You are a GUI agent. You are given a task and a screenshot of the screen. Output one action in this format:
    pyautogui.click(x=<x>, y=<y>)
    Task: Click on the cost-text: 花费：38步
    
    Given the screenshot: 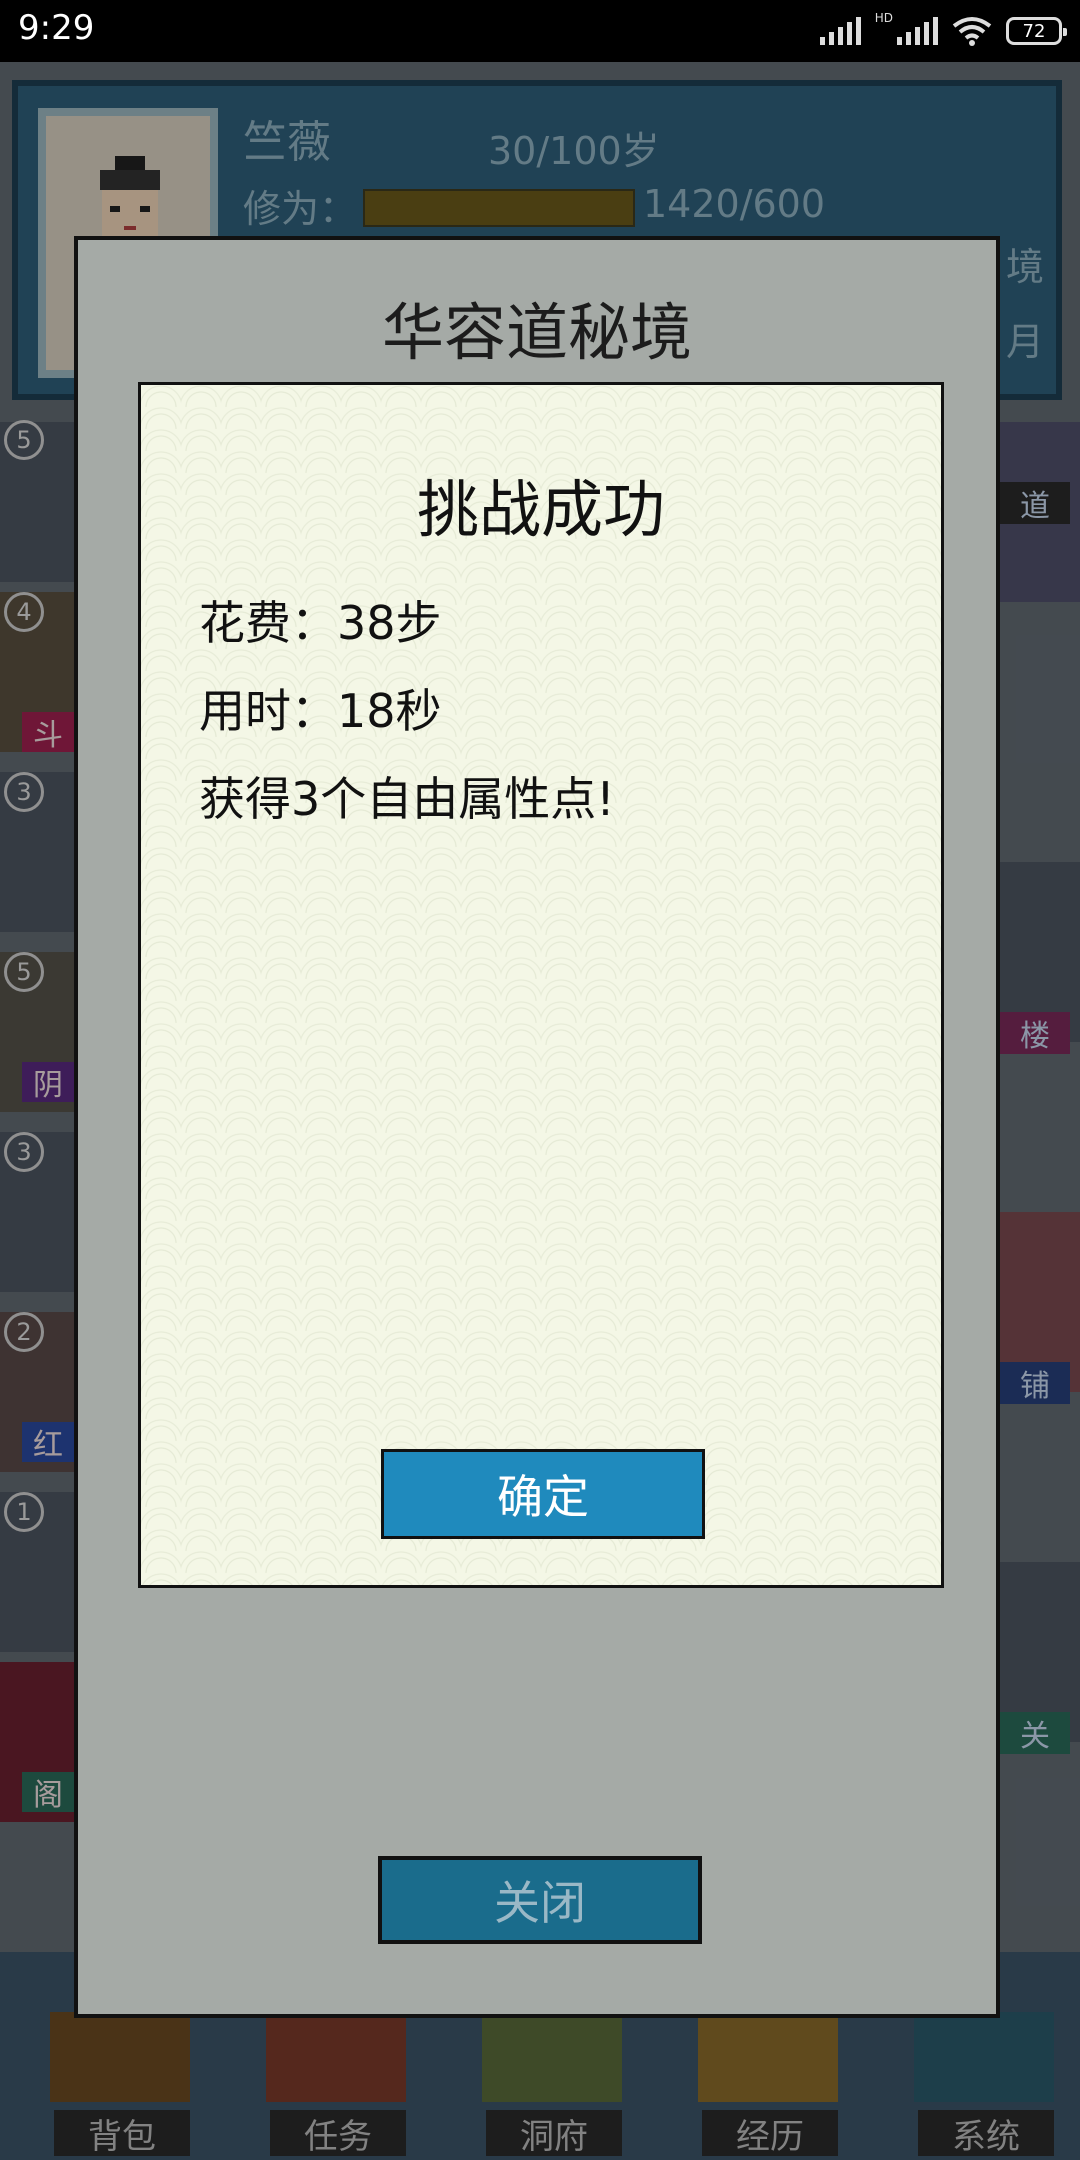 What is the action you would take?
    pyautogui.click(x=320, y=623)
    